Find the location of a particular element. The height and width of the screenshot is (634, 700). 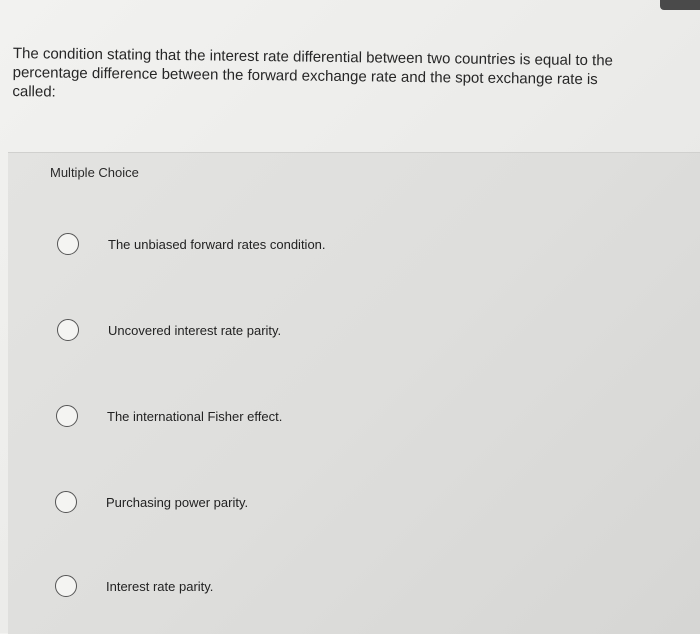

answer-option: Purchasing power parity. is located at coordinates (151, 502).